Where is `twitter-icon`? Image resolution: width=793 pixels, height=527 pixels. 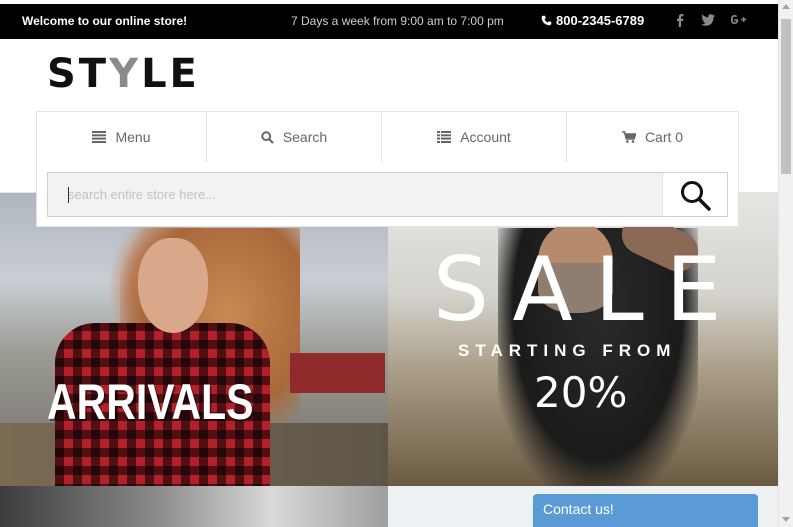 twitter-icon is located at coordinates (708, 20).